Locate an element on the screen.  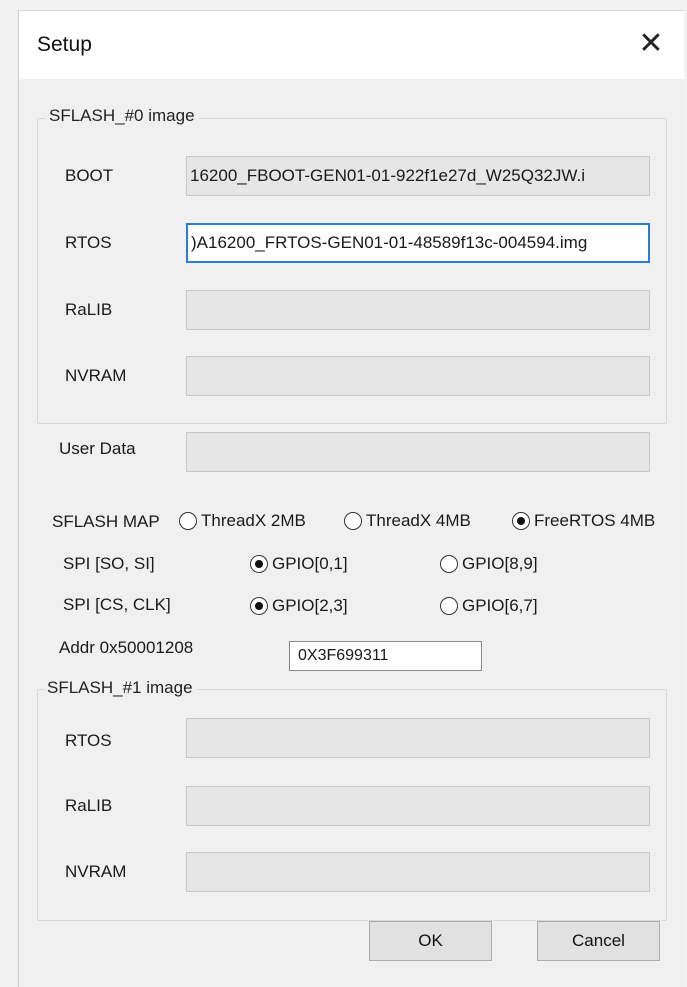
radio-threadx-2mb: ThreadX 2MB is located at coordinates (242, 521).